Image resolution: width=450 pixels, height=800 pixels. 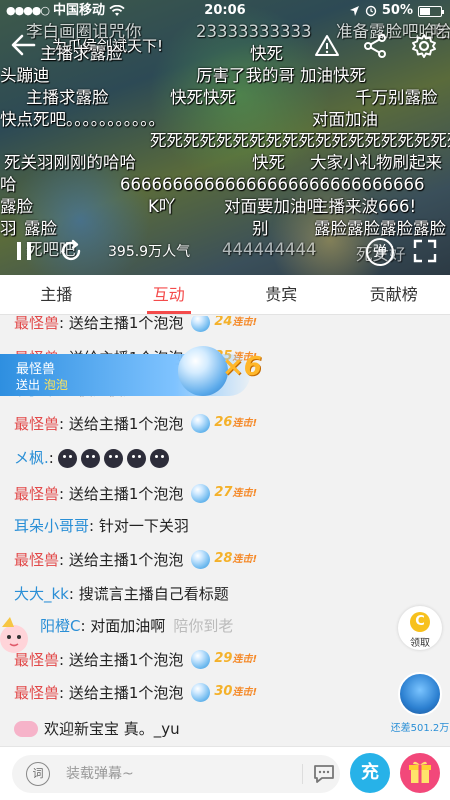 What do you see at coordinates (169, 294) in the screenshot?
I see `tab-interaction: 互动` at bounding box center [169, 294].